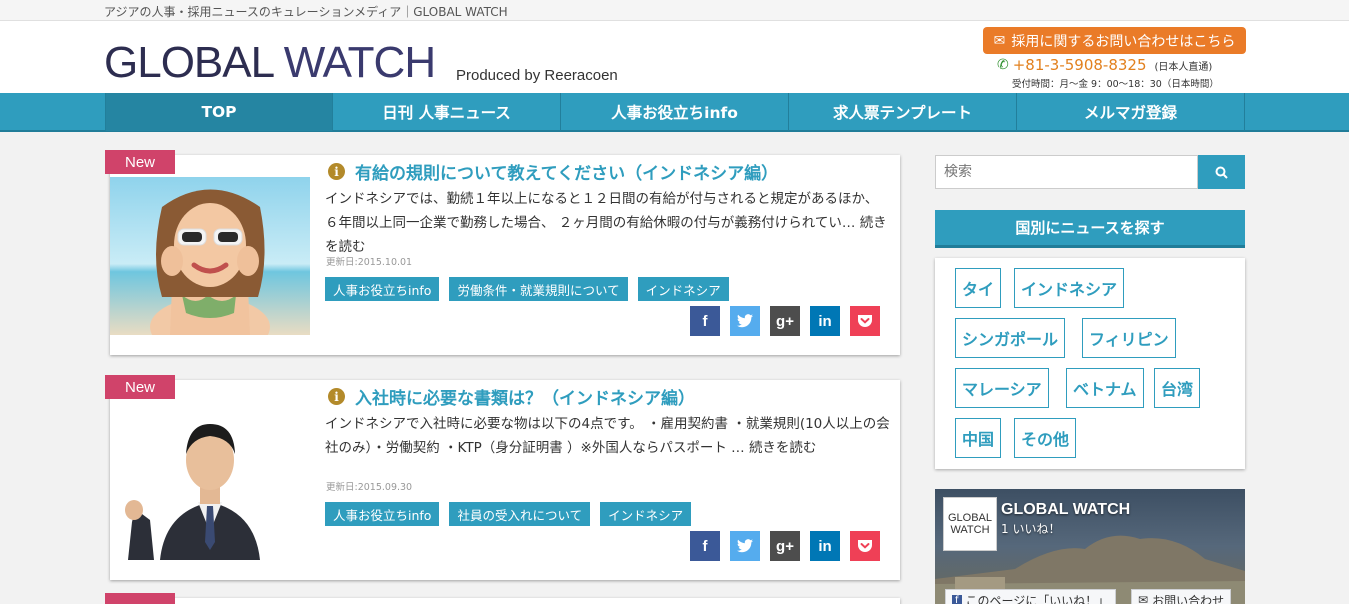 The image size is (1349, 604). What do you see at coordinates (1090, 229) in the screenshot?
I see `country-heading: 国別にニュースを探す` at bounding box center [1090, 229].